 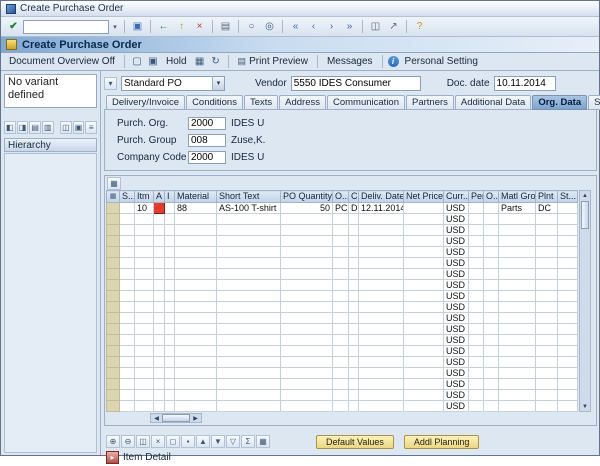 I want to click on exit-icon: ↑, so click(x=181, y=27).